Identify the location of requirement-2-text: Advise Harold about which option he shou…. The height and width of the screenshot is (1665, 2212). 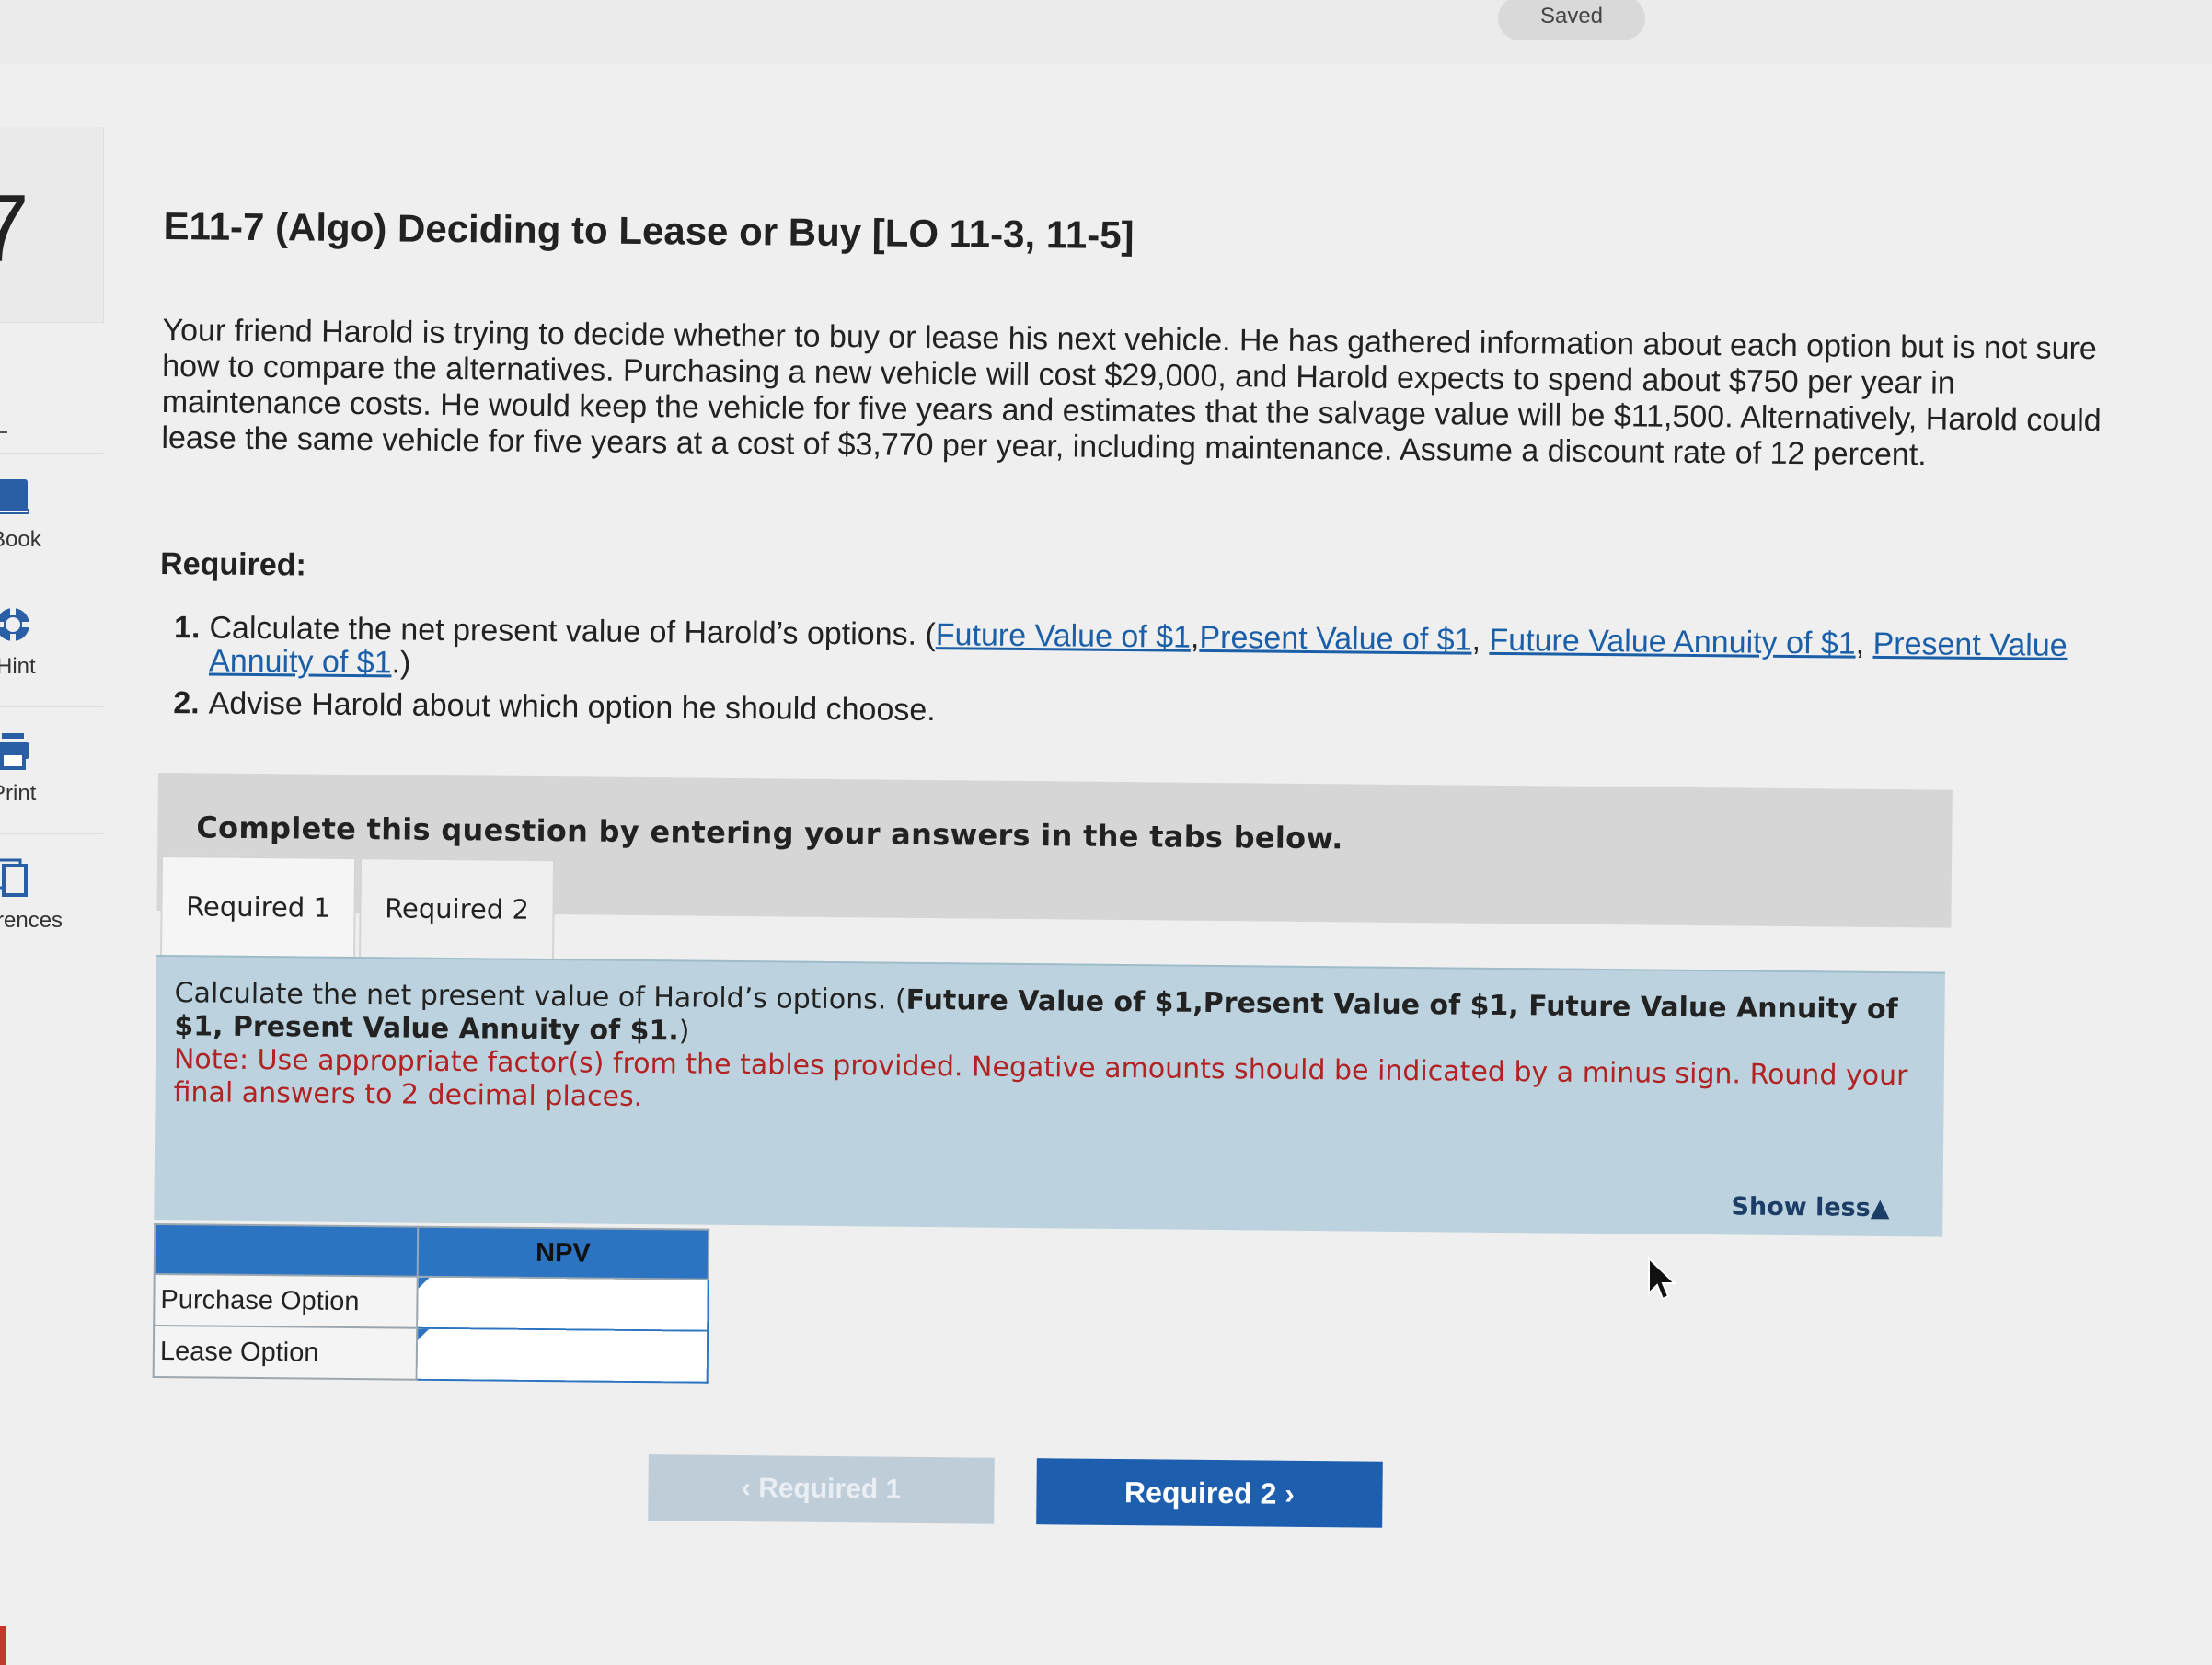
(572, 707).